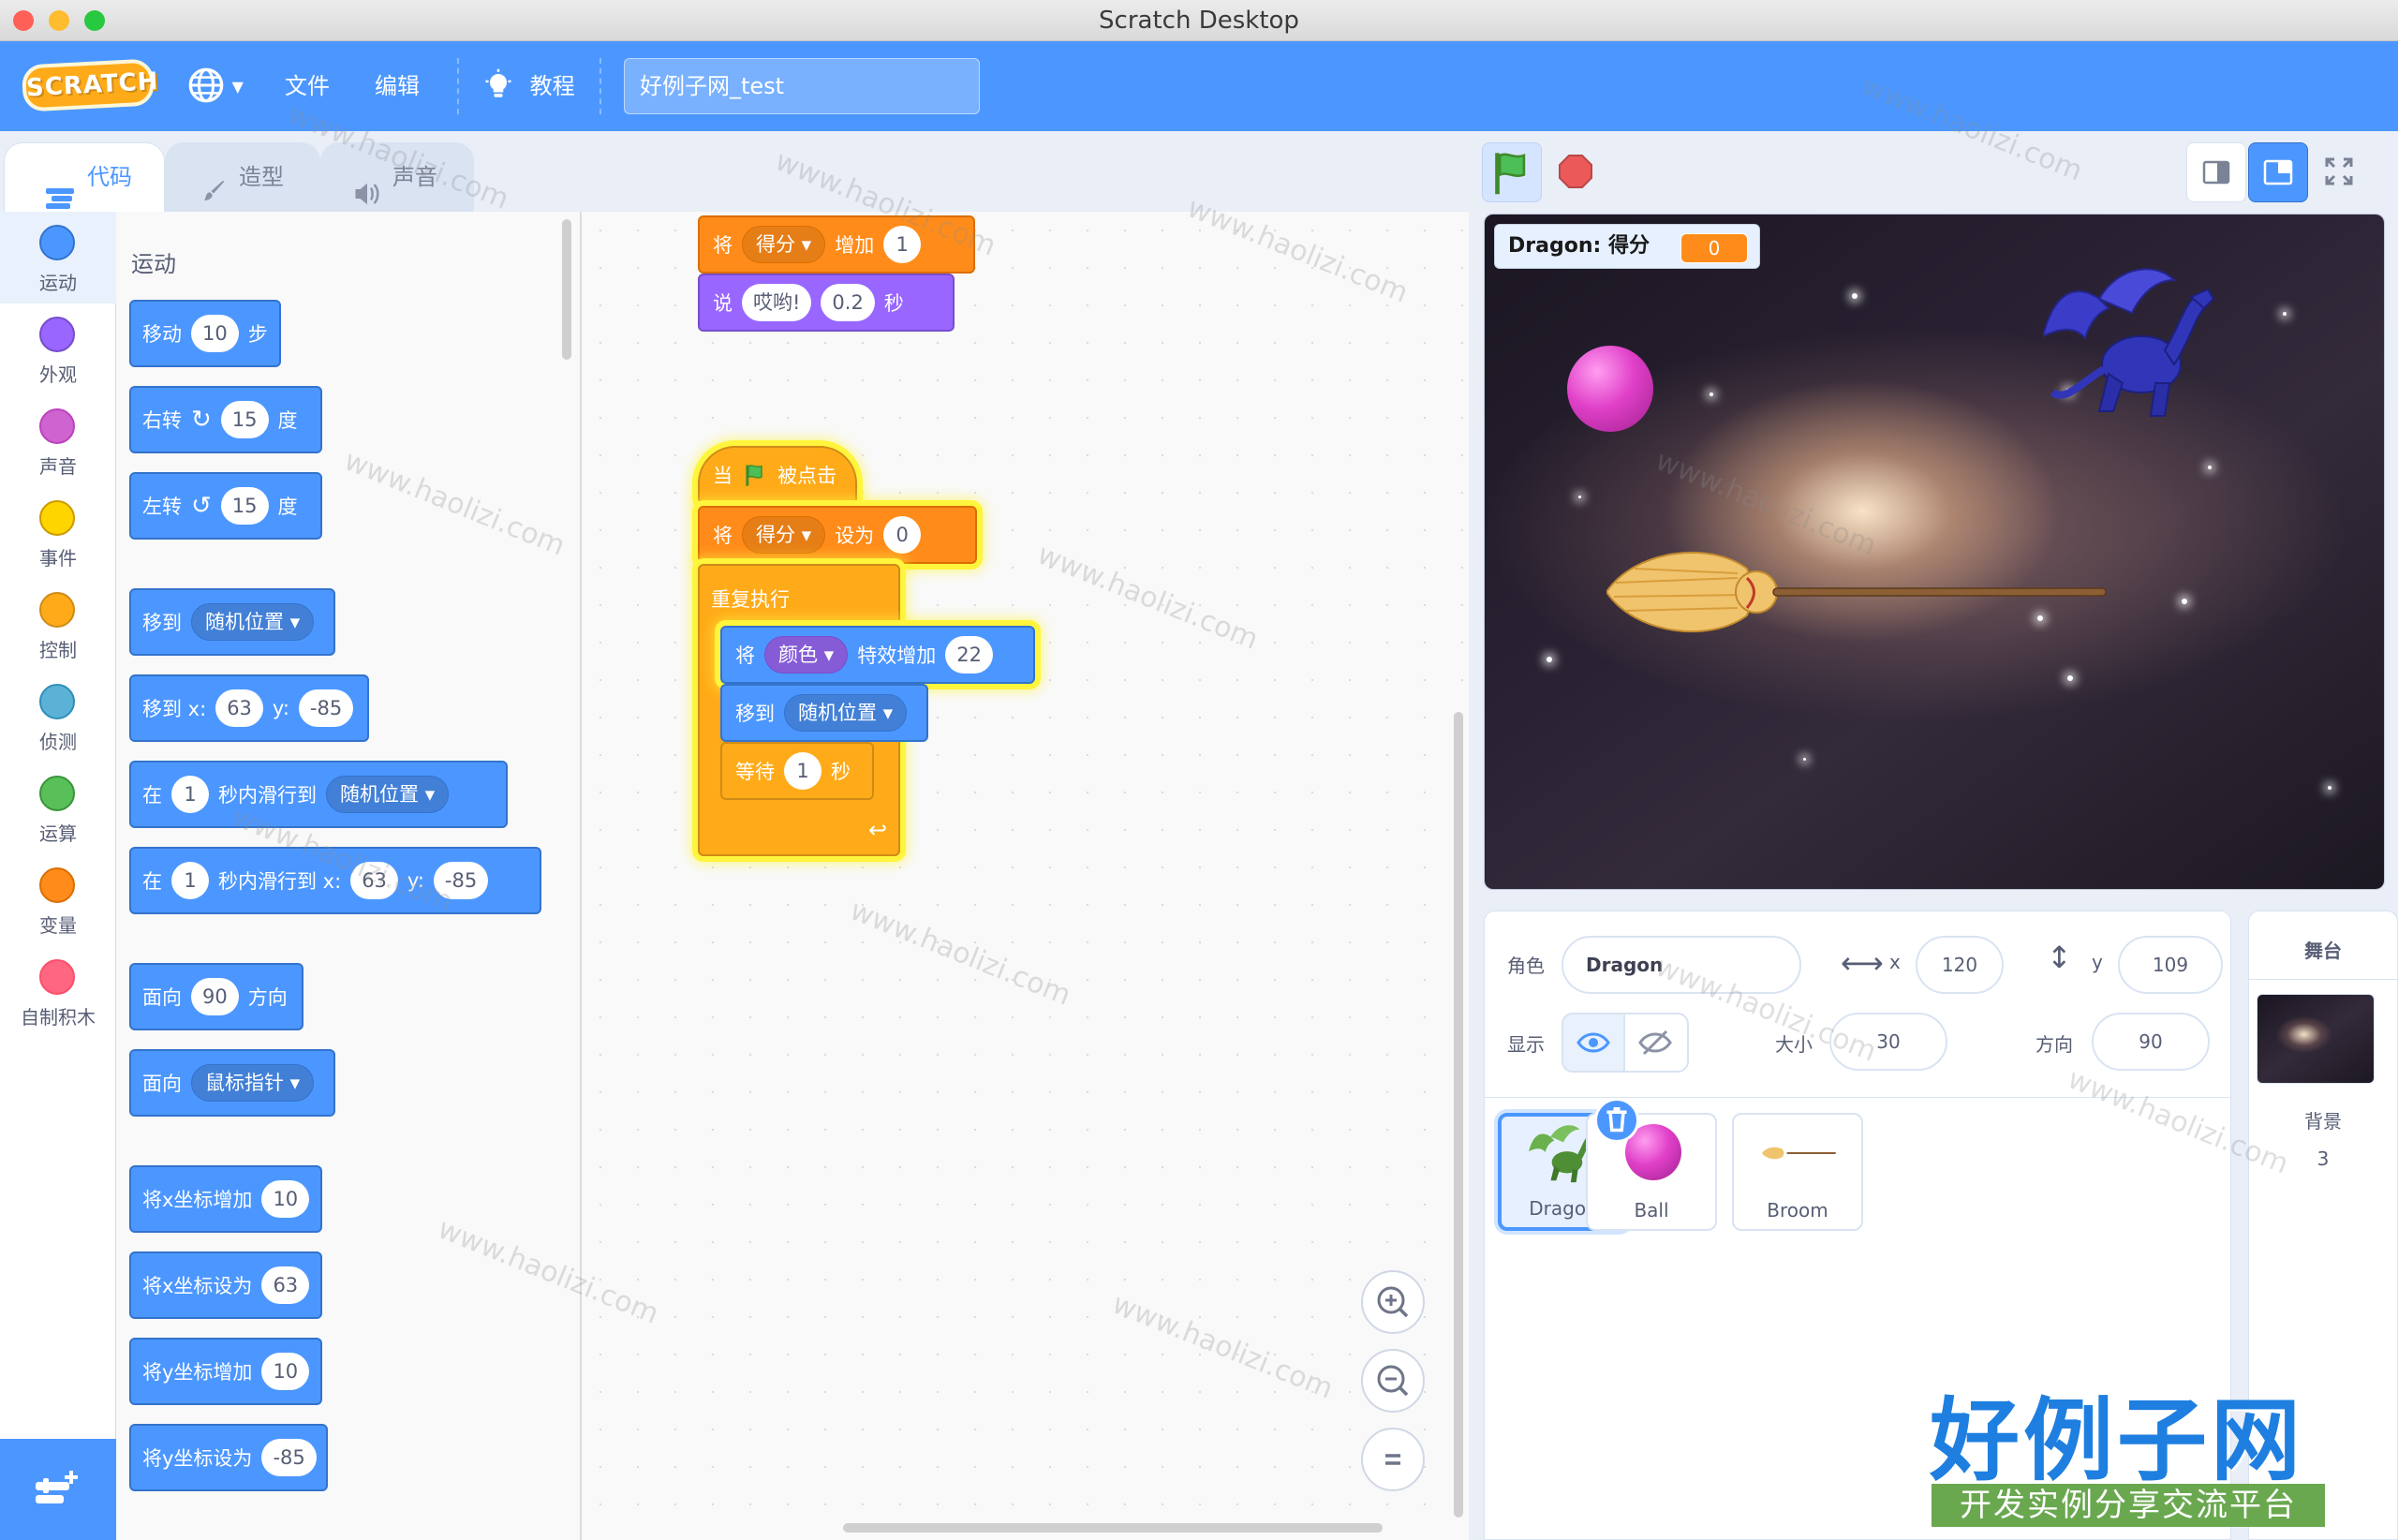 The height and width of the screenshot is (1540, 2398). I want to click on y-position-input: 109, so click(2170, 965).